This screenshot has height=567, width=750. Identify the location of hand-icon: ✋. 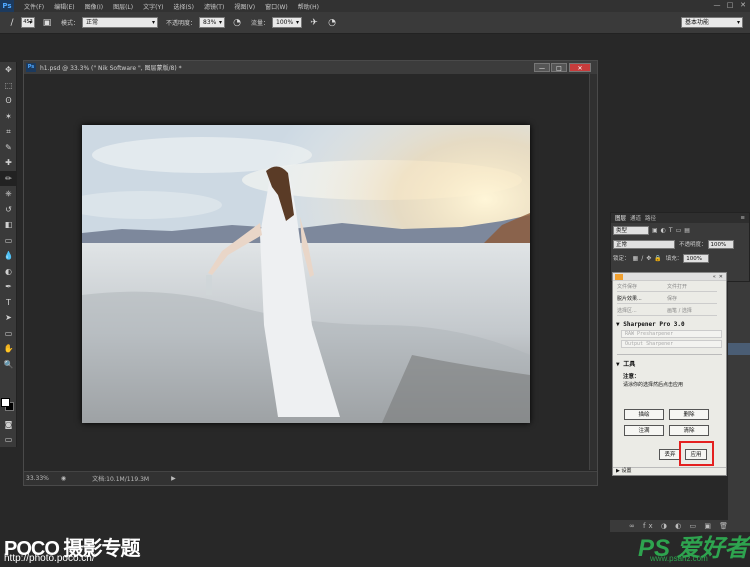
(8, 349).